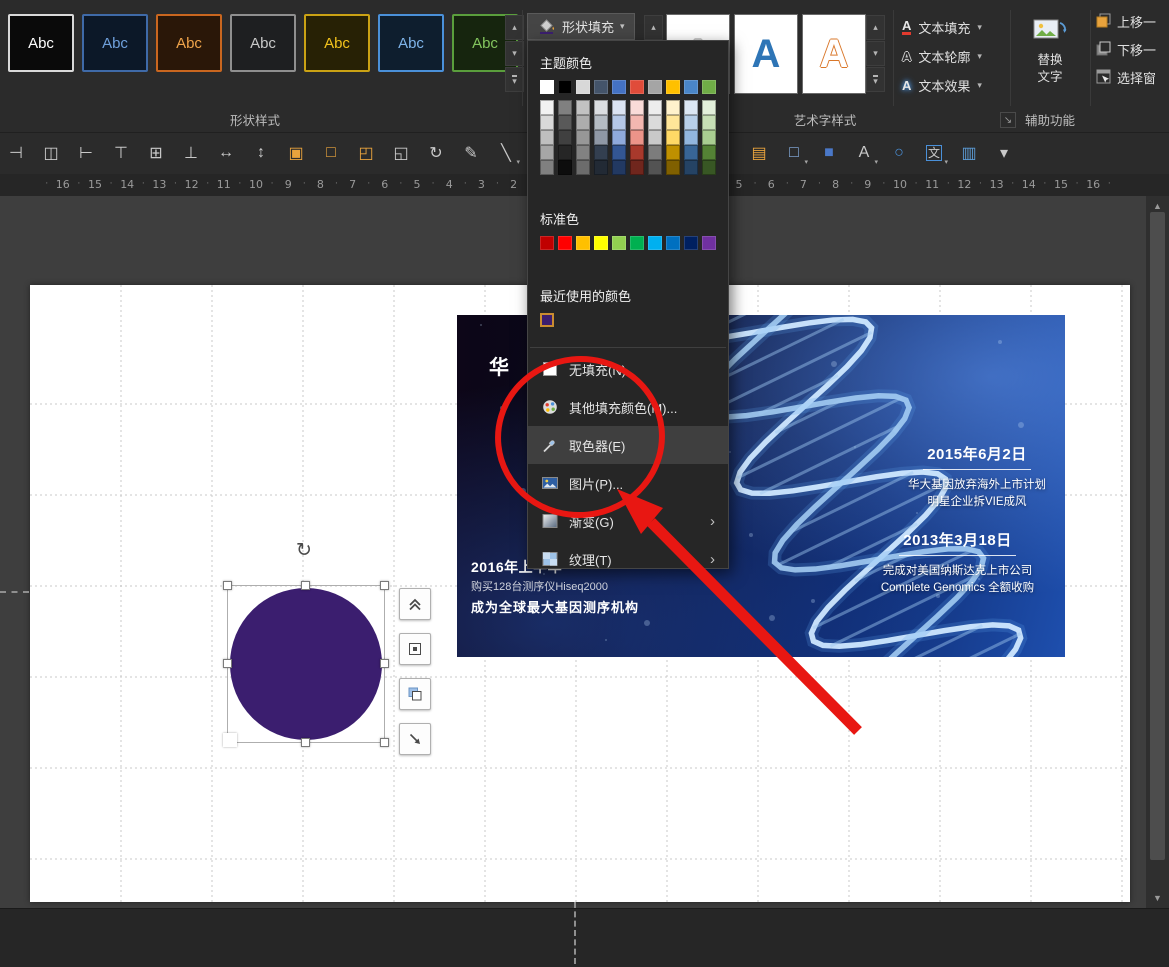 This screenshot has width=1169, height=967. Describe the element at coordinates (306, 643) in the screenshot. I see `selected-shape: ↻` at that location.